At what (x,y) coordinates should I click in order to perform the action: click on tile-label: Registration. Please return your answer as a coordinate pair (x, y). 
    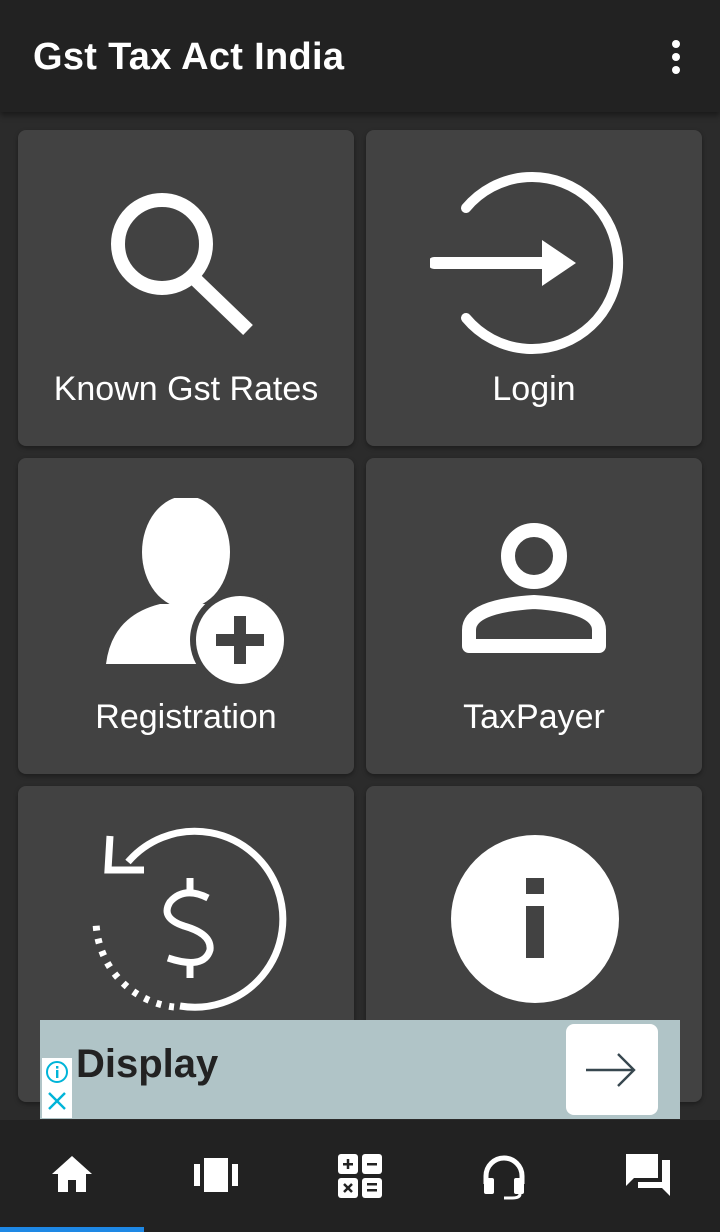
    Looking at the image, I should click on (186, 717).